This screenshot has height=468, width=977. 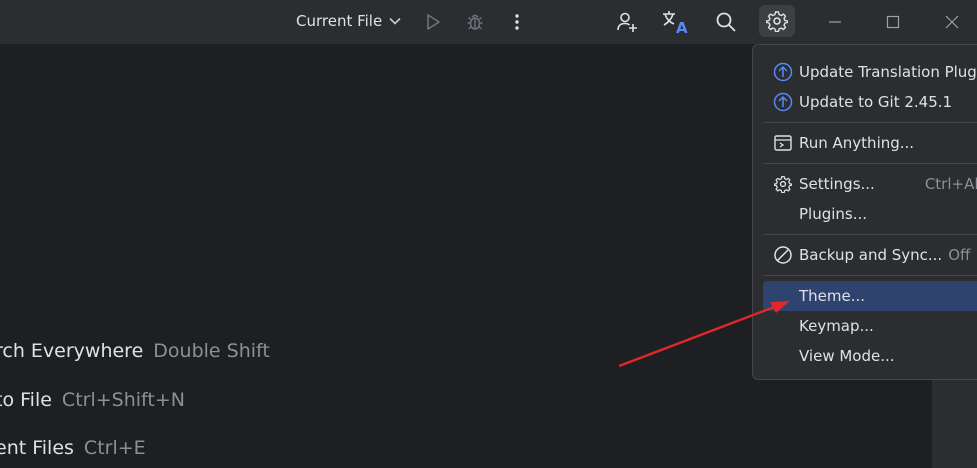 I want to click on menu-item-label: Update Translation Plugin, so click(x=888, y=72).